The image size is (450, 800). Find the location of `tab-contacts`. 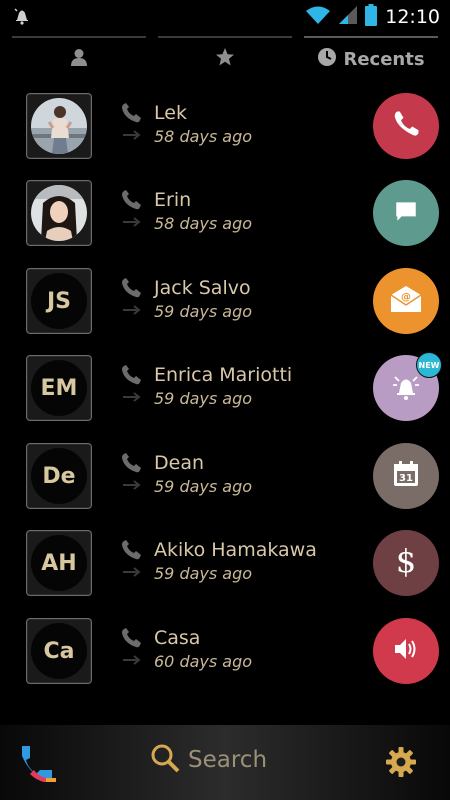

tab-contacts is located at coordinates (79, 59).